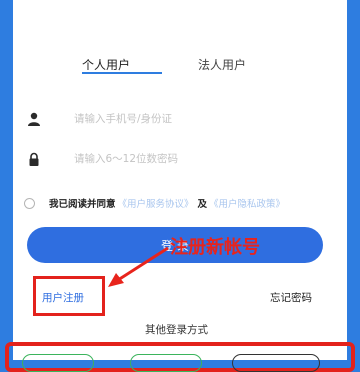 Image resolution: width=360 pixels, height=372 pixels. Describe the element at coordinates (189, 119) in the screenshot. I see `phone-input` at that location.